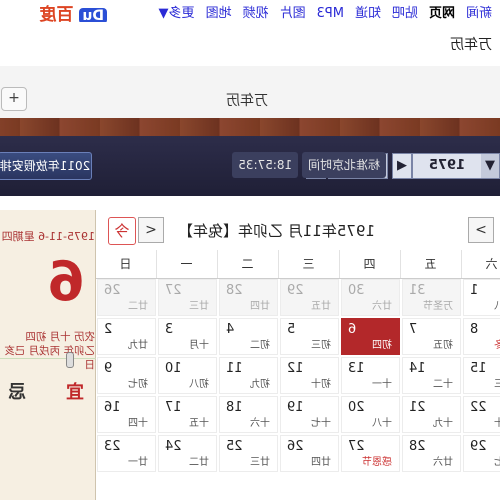 The height and width of the screenshot is (500, 500). Describe the element at coordinates (248, 453) in the screenshot. I see `day-cell: 25 廿三` at that location.